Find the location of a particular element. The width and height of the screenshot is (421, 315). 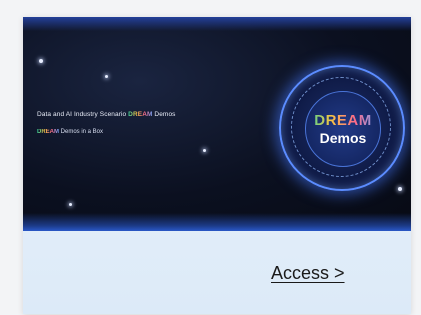

badge-dream-text: DREAM is located at coordinates (343, 120).